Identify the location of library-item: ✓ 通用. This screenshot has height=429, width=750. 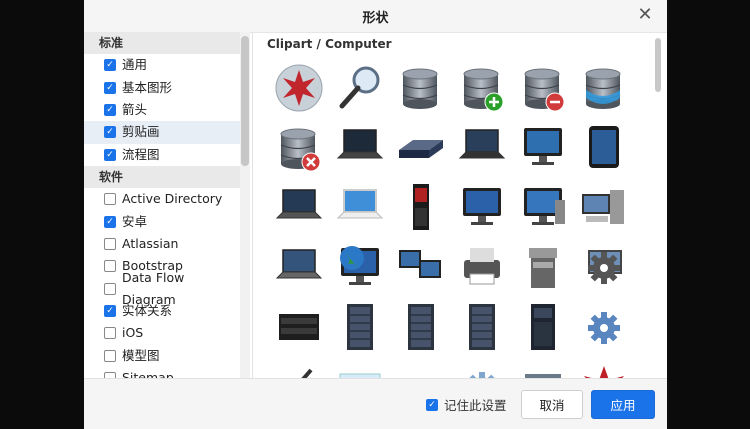
(162, 65).